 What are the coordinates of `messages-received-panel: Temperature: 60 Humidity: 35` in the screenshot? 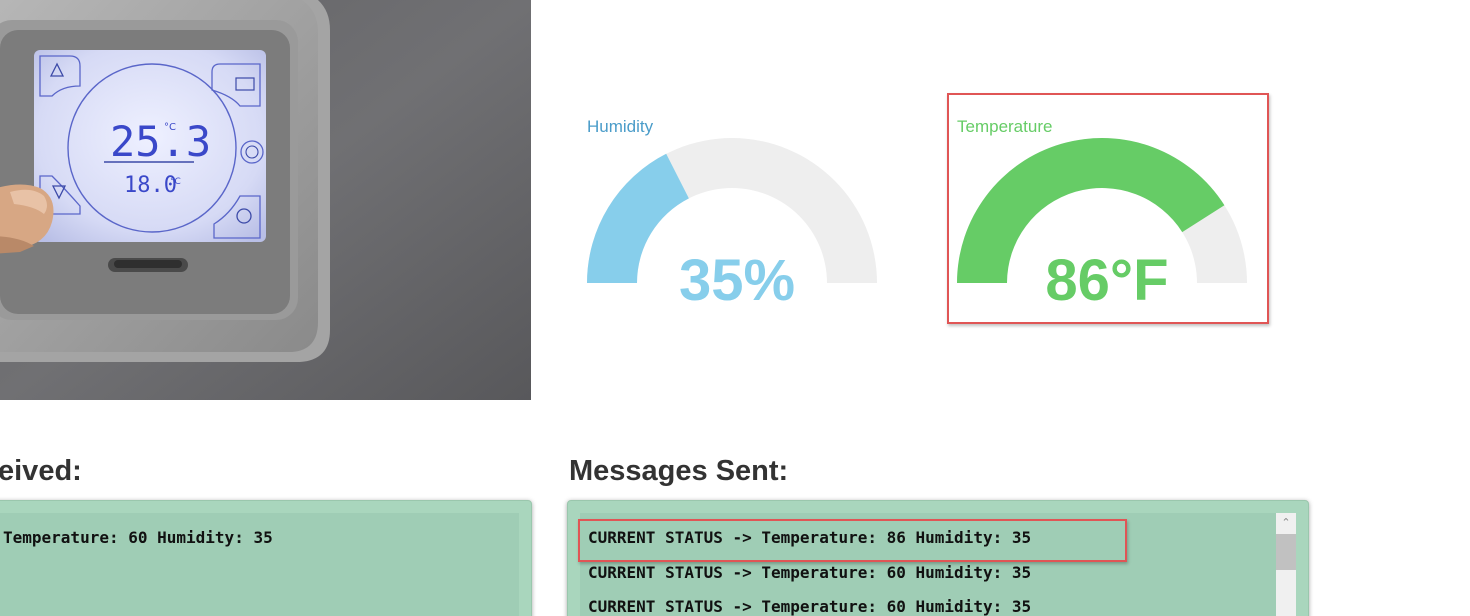 It's located at (266, 558).